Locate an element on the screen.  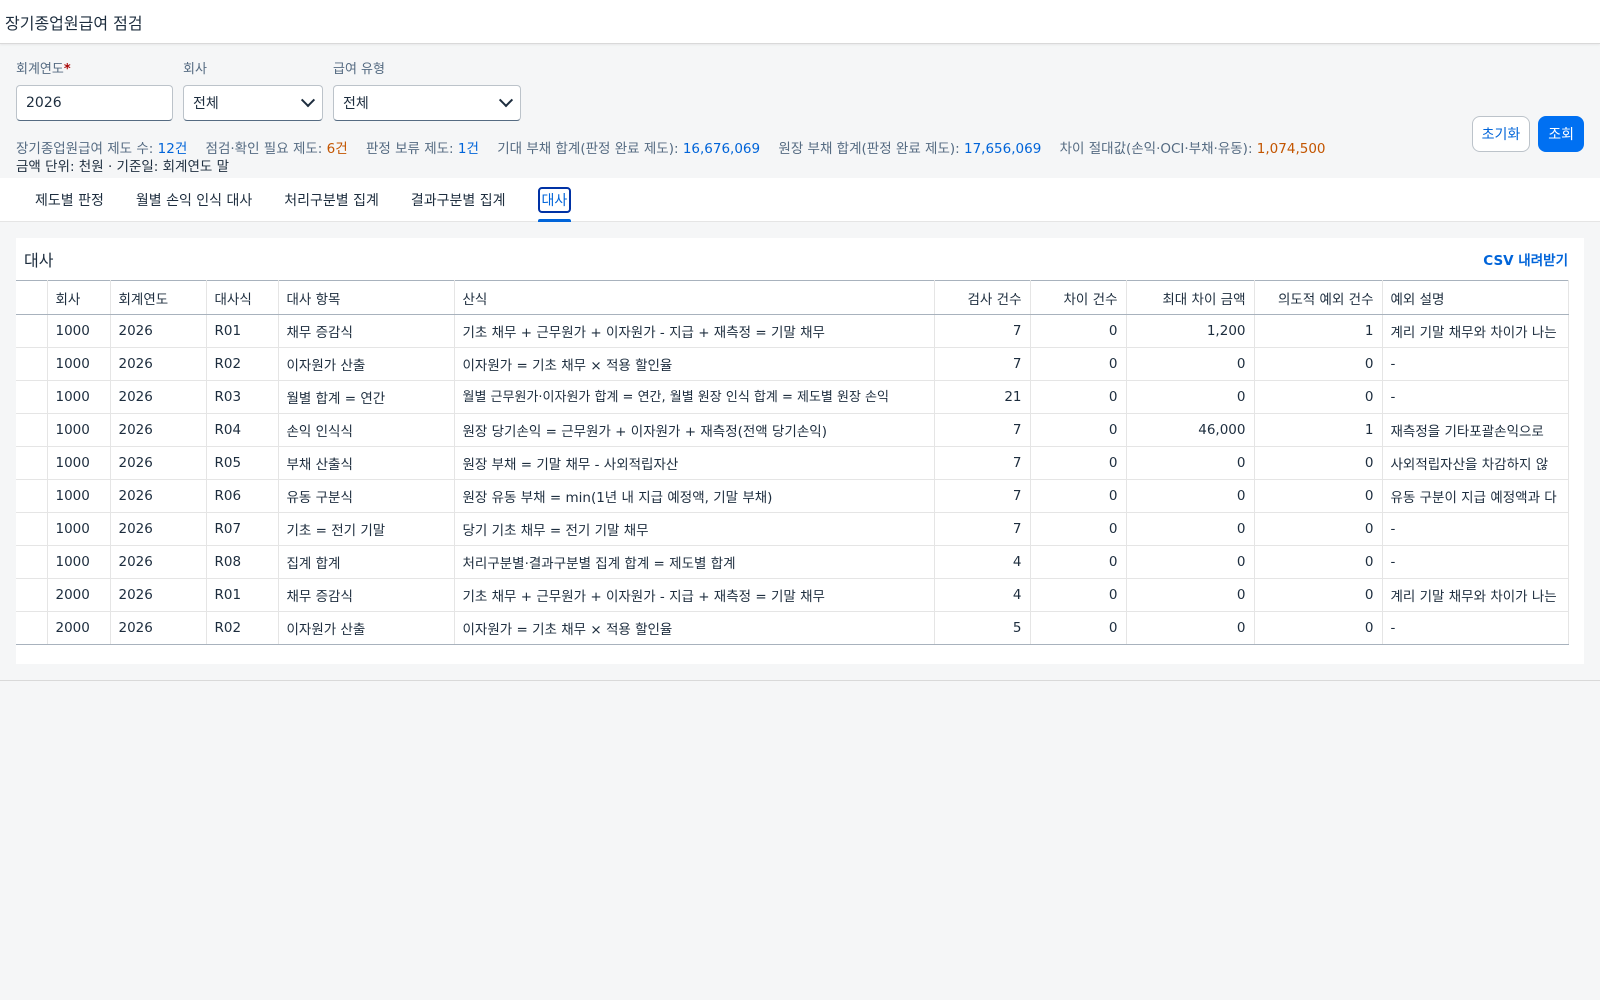
formula-id-cell: R06 is located at coordinates (242, 496).